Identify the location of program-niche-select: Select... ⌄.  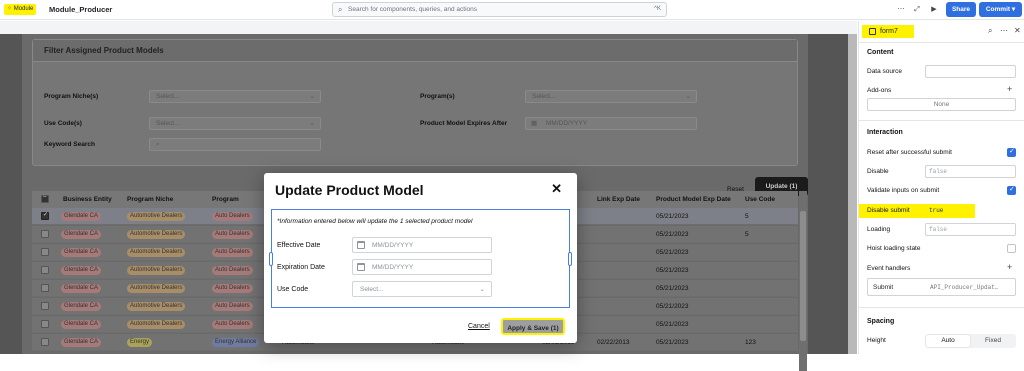
(235, 96).